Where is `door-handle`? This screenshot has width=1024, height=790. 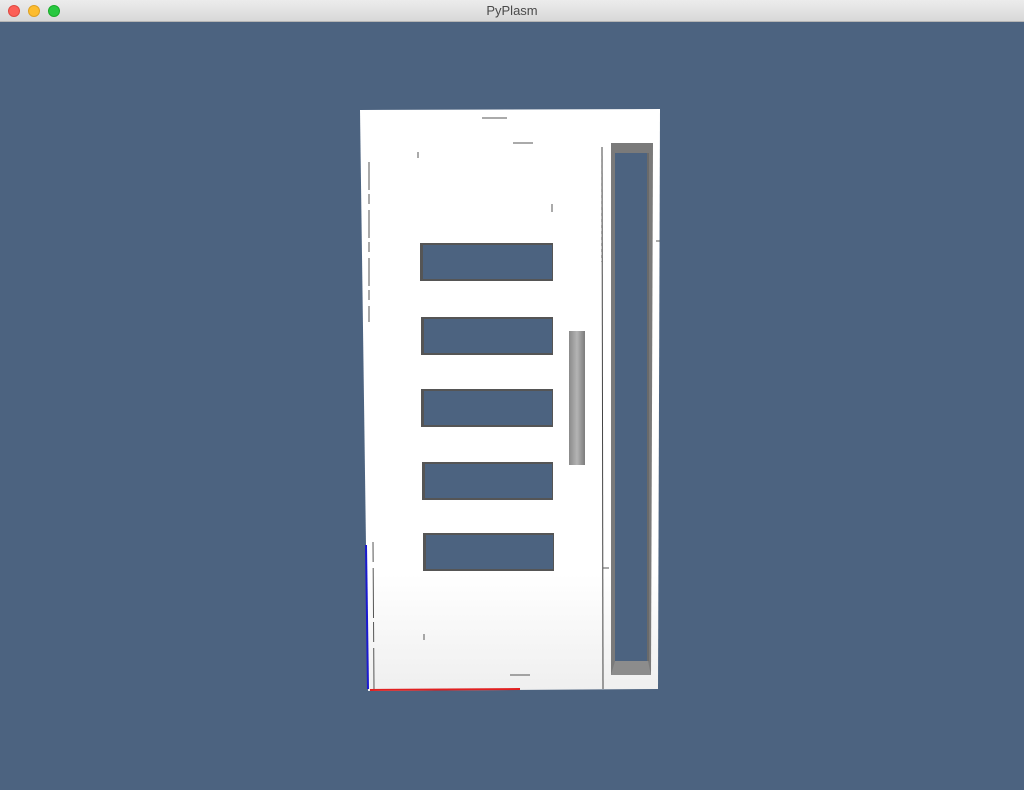
door-handle is located at coordinates (577, 398).